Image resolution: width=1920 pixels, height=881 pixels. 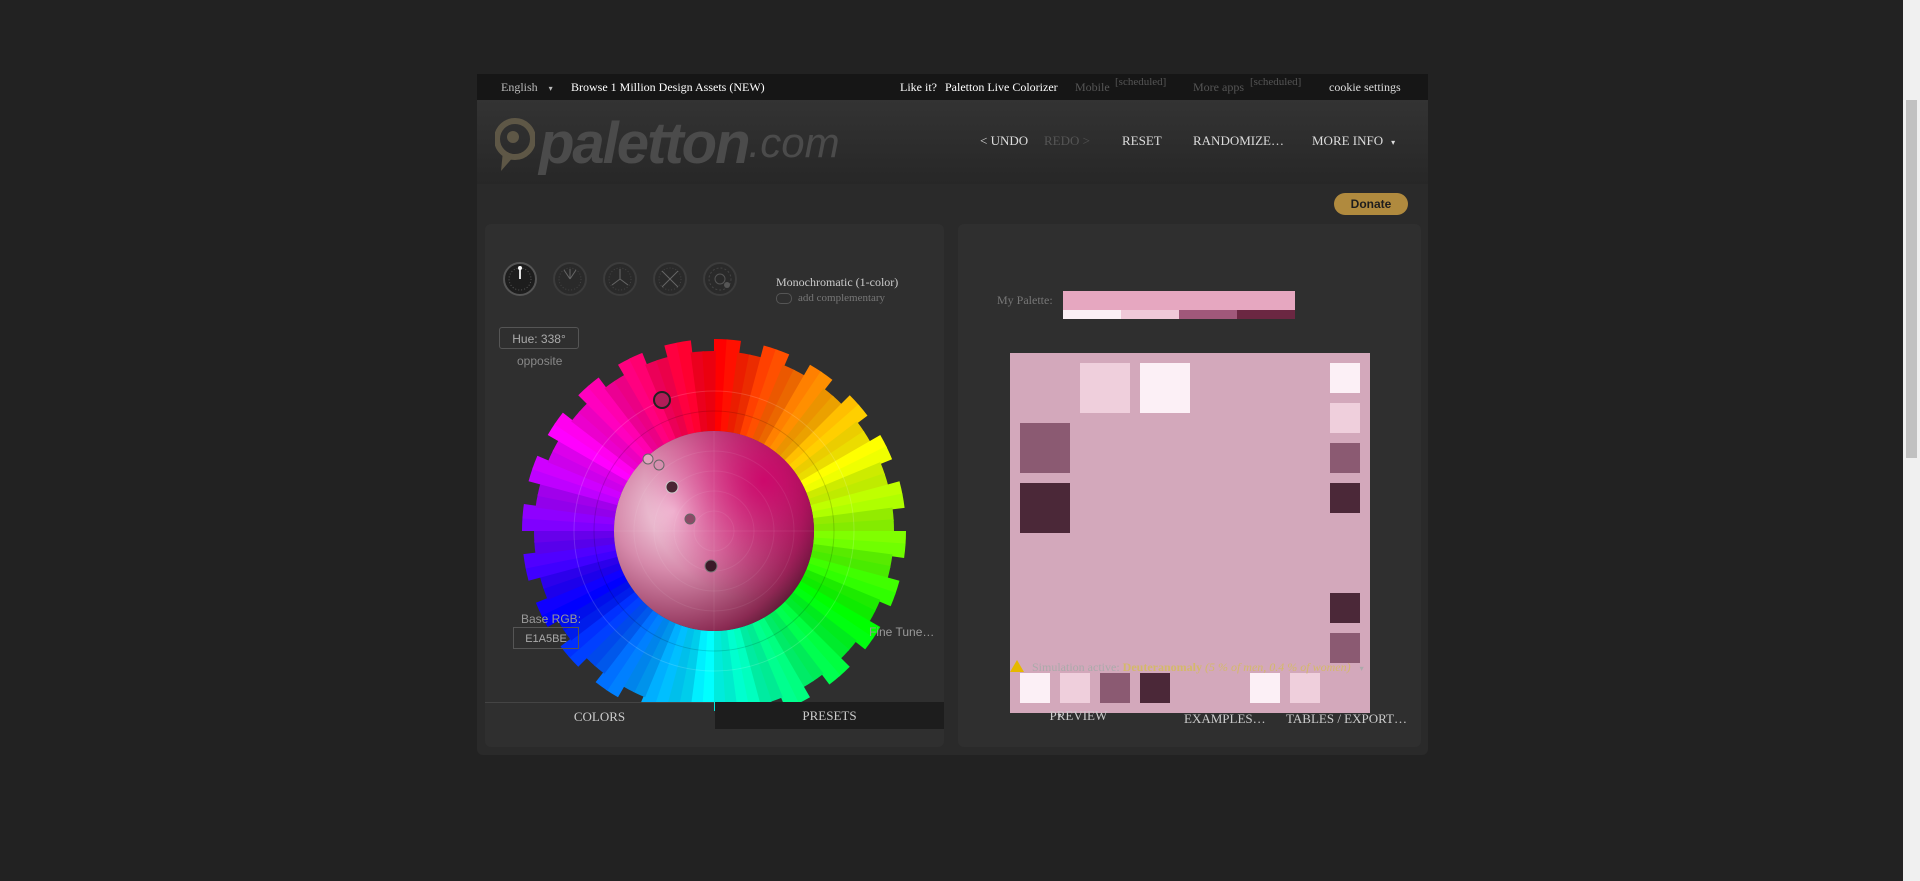 What do you see at coordinates (668, 87) in the screenshot?
I see `browse-assets-link: Browse 1 Million Design Assets (NEW)` at bounding box center [668, 87].